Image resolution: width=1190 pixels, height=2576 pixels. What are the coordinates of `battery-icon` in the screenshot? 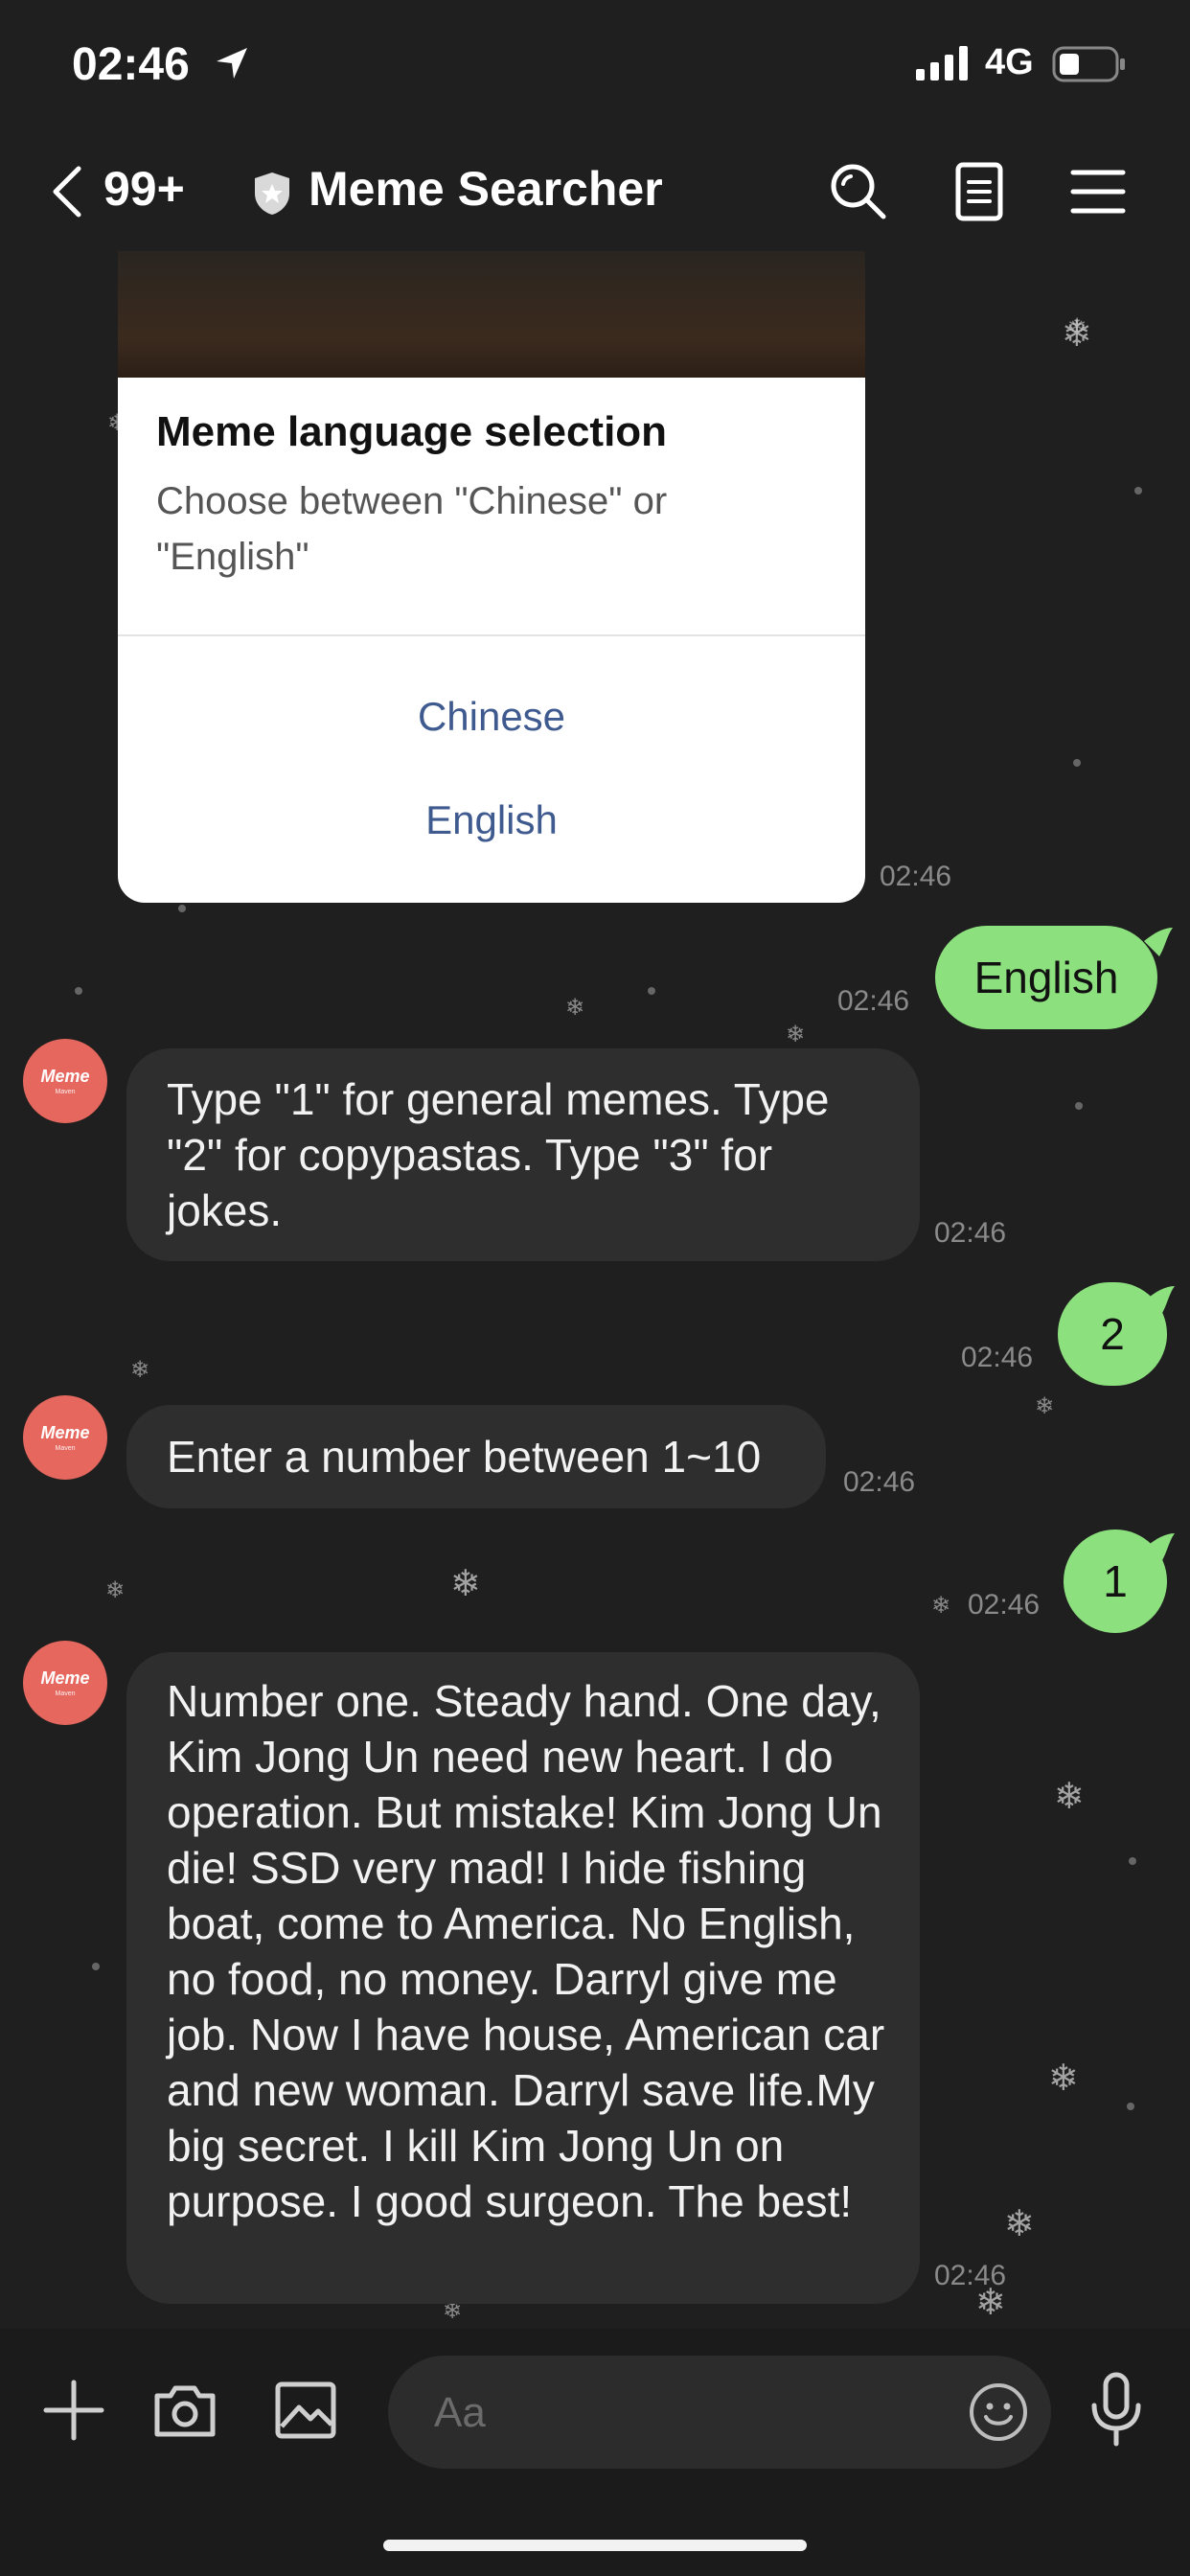 It's located at (1089, 64).